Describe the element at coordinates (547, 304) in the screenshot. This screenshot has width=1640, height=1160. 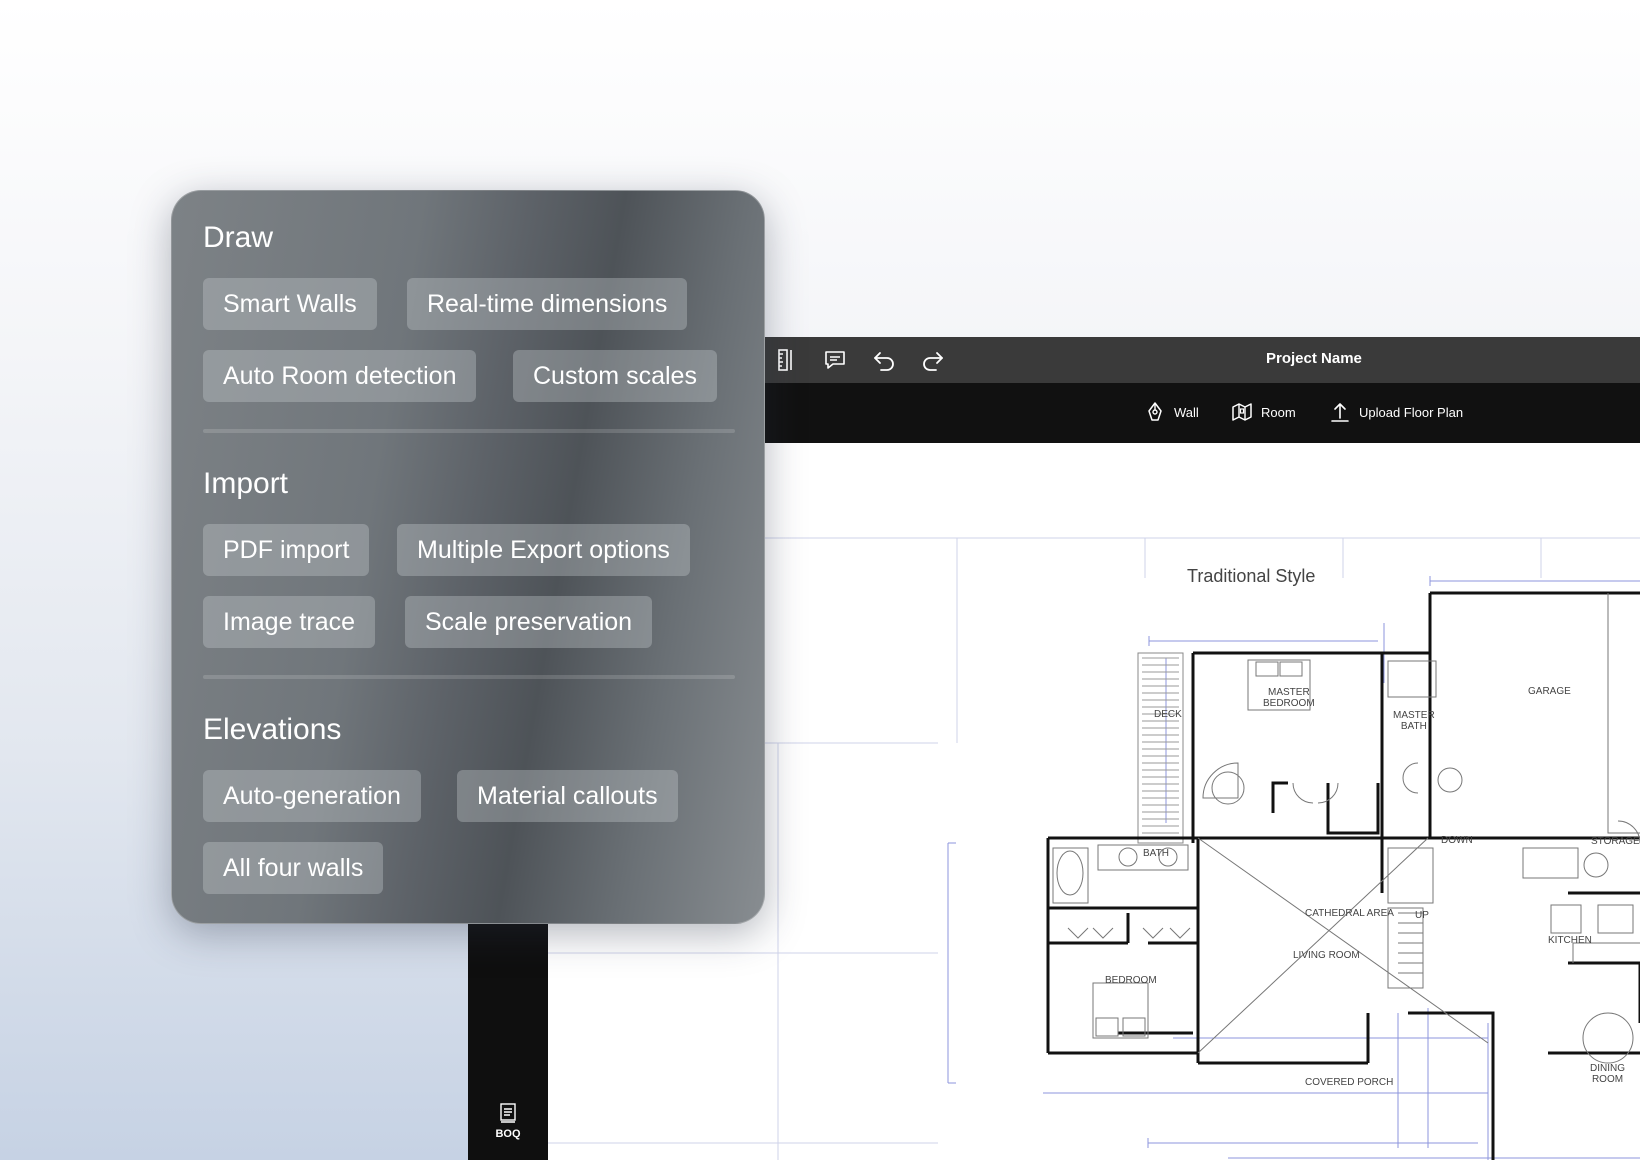
I see `feature-chip: Real-time dimensions` at that location.